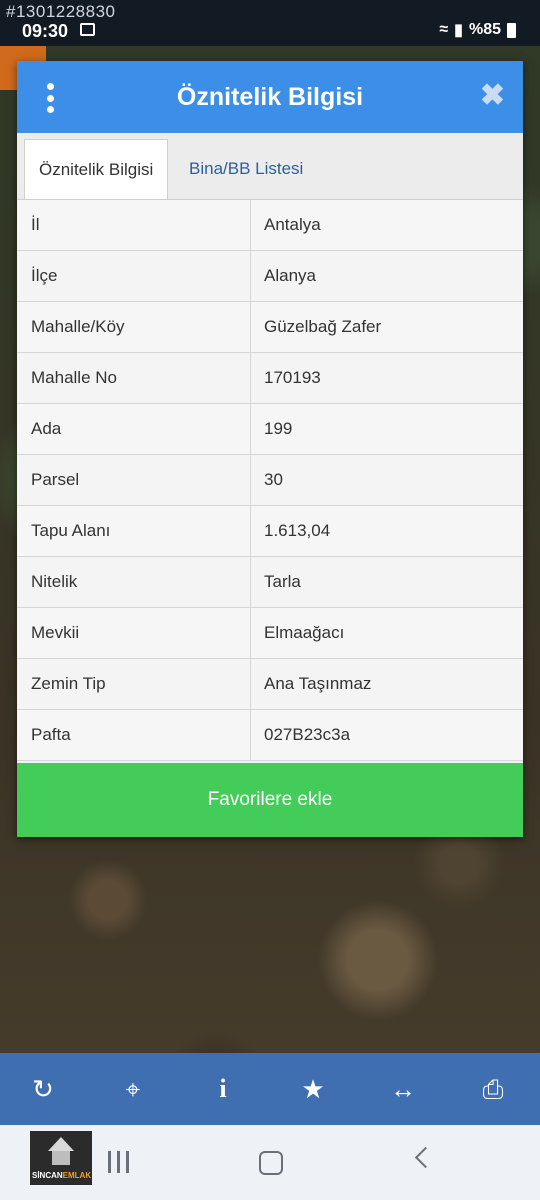 The height and width of the screenshot is (1200, 540). What do you see at coordinates (403, 1089) in the screenshot?
I see `measure-icon: ↔` at bounding box center [403, 1089].